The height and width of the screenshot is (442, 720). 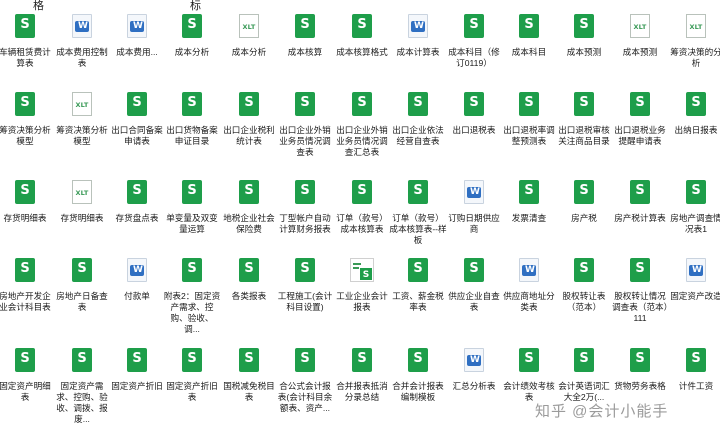 What do you see at coordinates (82, 41) in the screenshot?
I see `file-item: W 成本费用控制表` at bounding box center [82, 41].